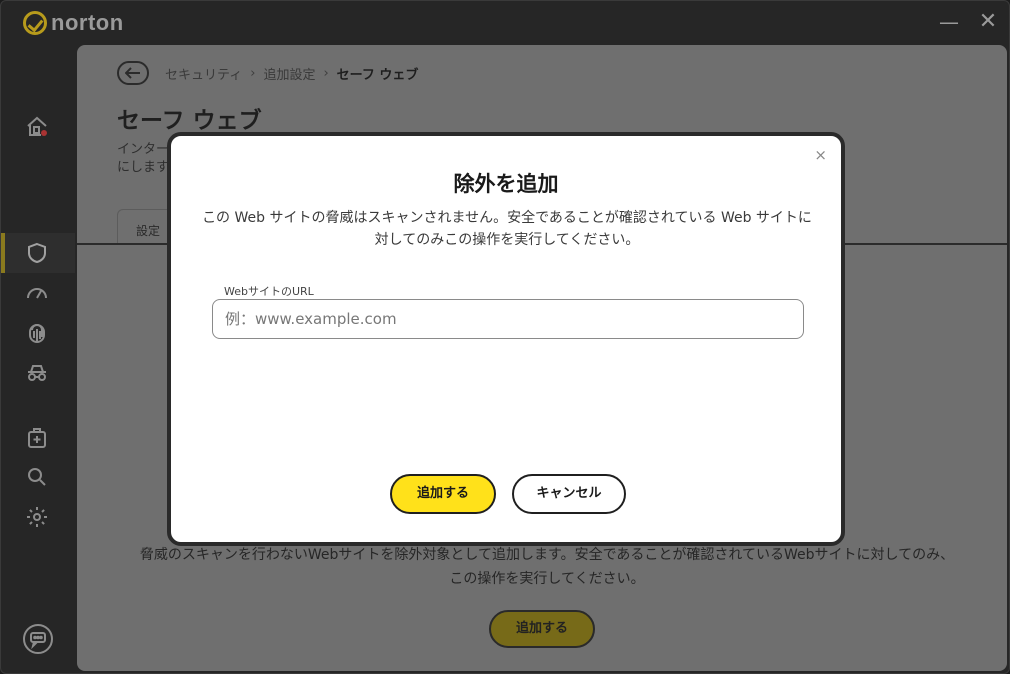 This screenshot has height=674, width=1010. What do you see at coordinates (38, 358) in the screenshot?
I see `sidebar` at bounding box center [38, 358].